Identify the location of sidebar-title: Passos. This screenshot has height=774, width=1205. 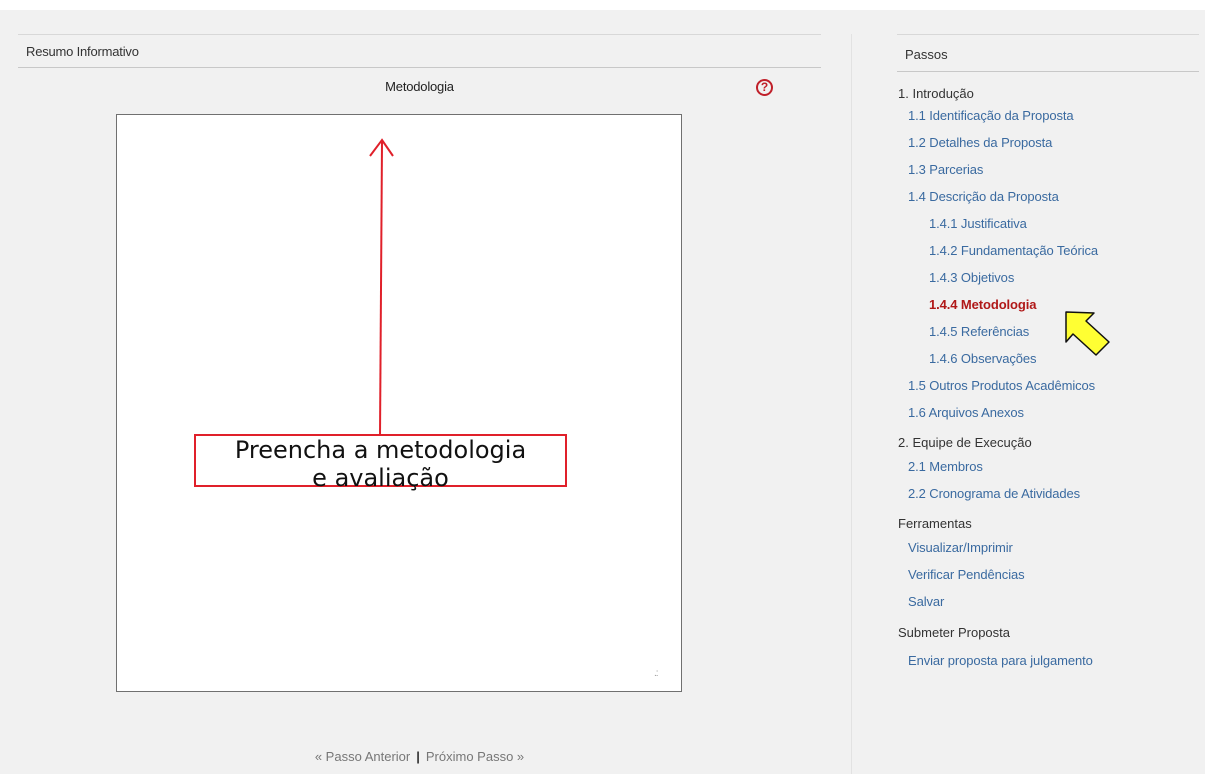
(926, 54).